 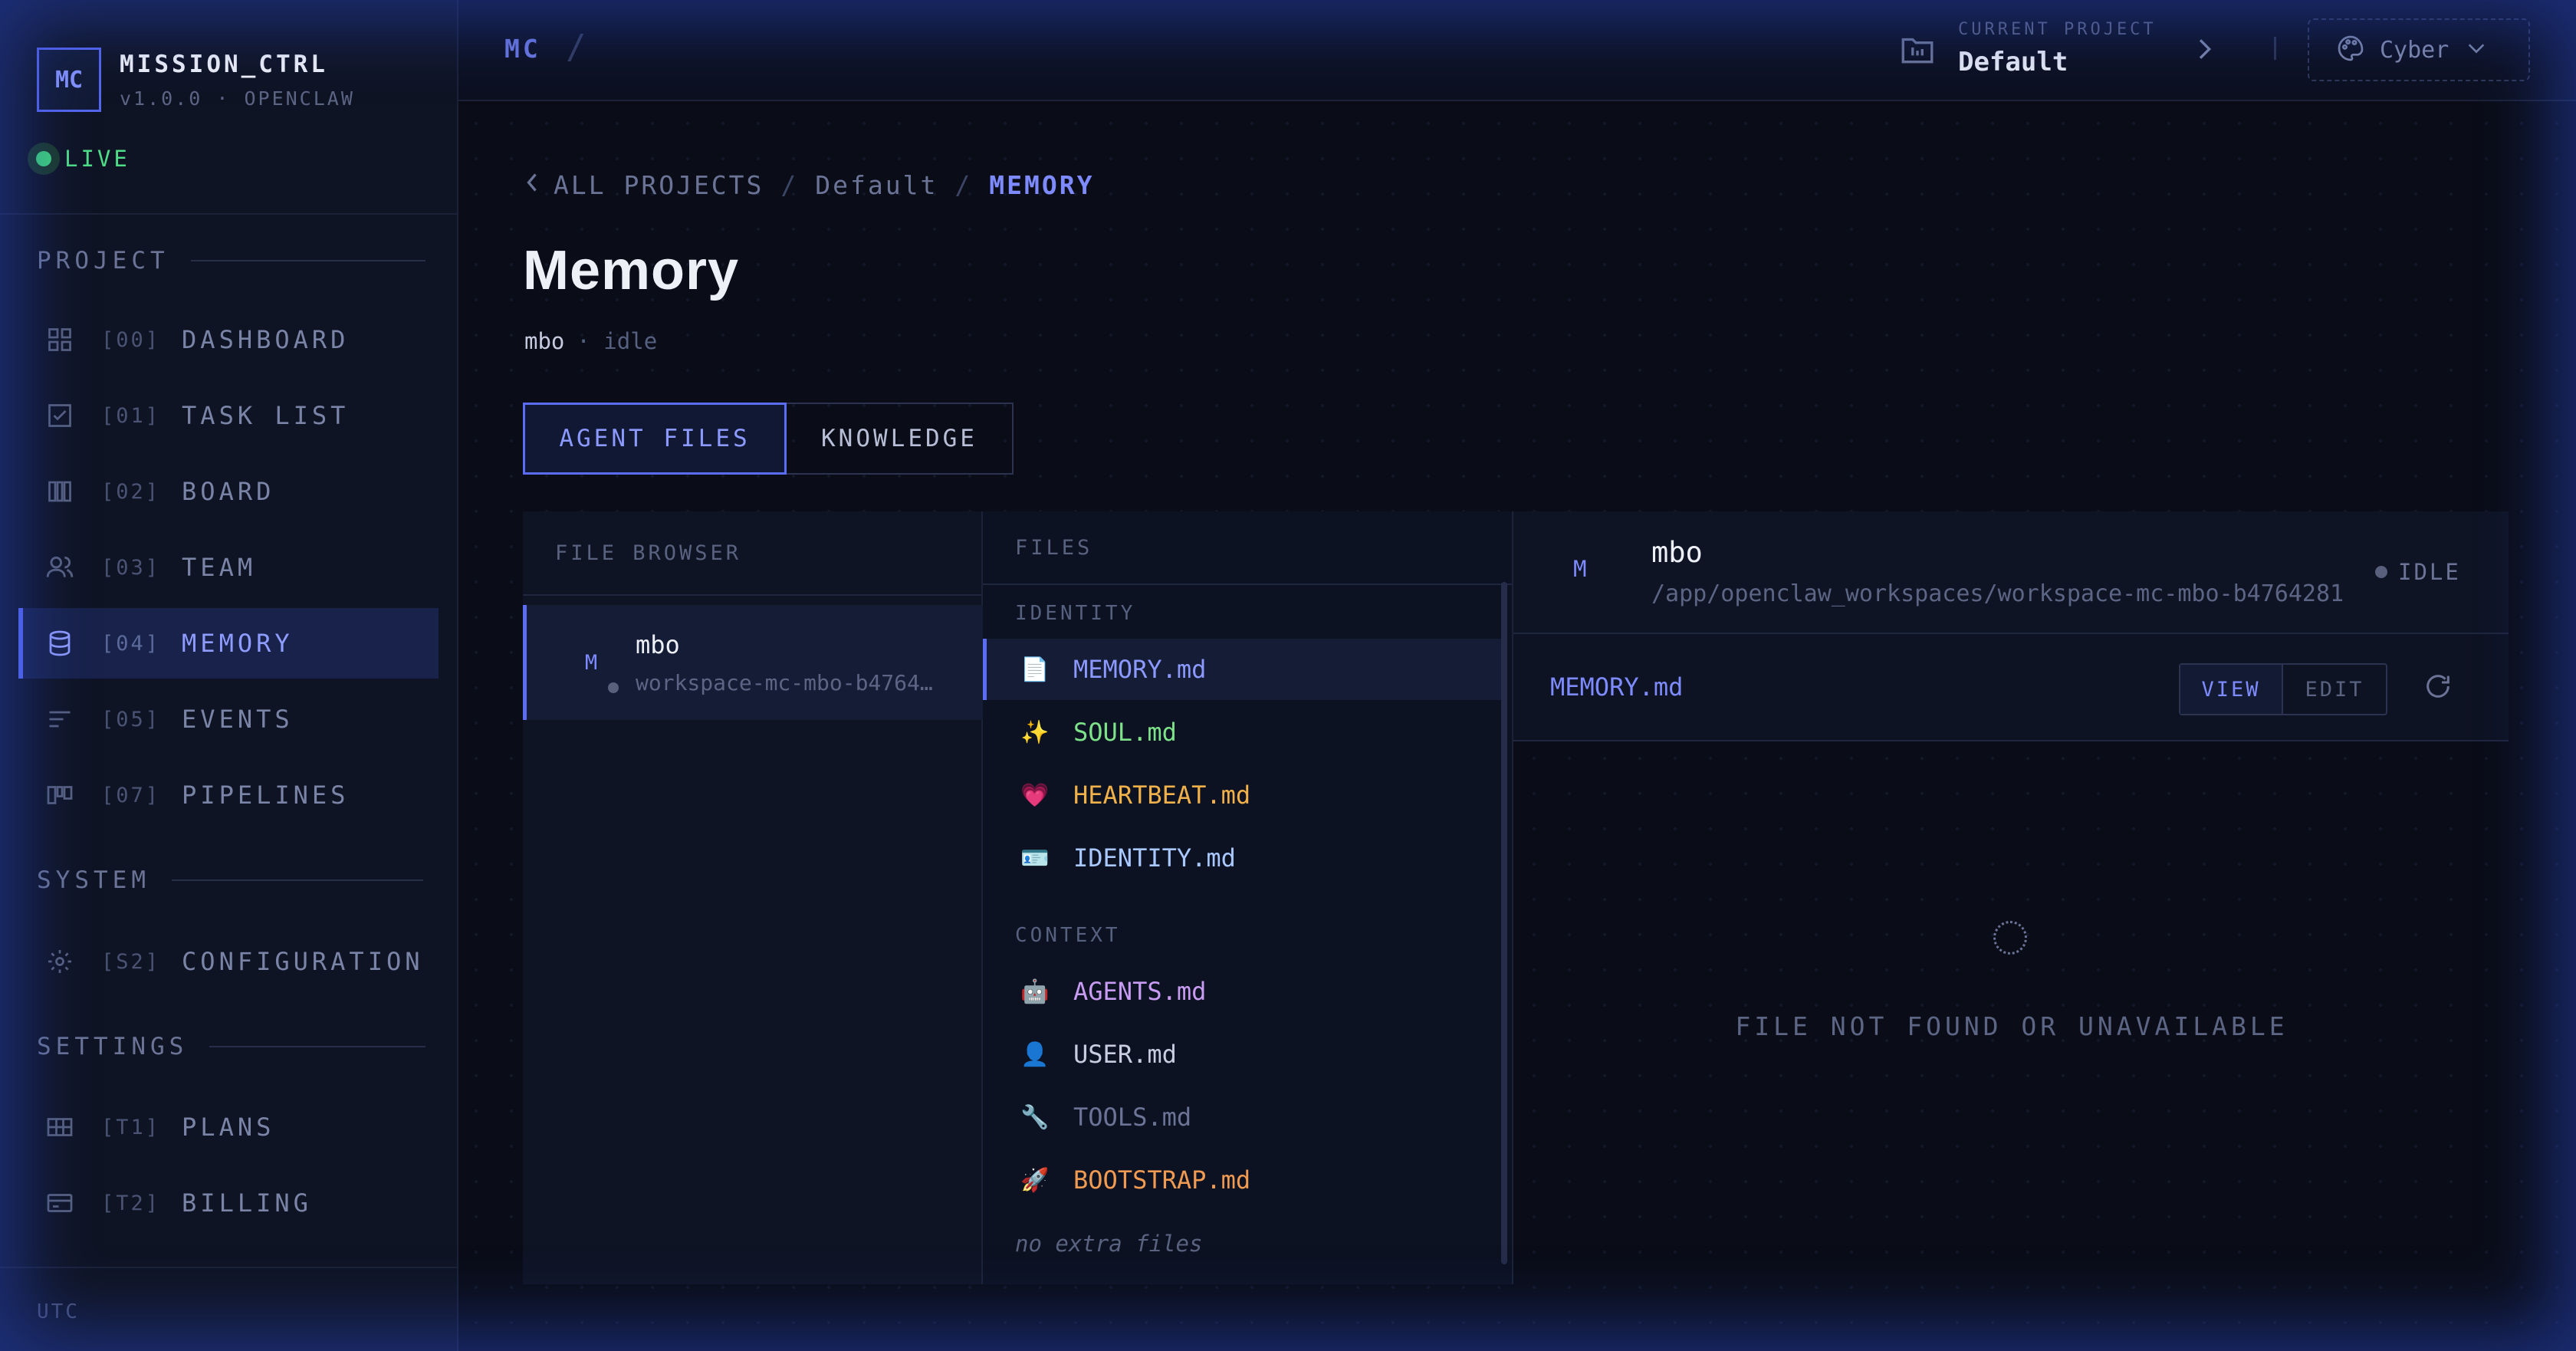 I want to click on tab-agent-files: AGENT FILES, so click(x=655, y=439).